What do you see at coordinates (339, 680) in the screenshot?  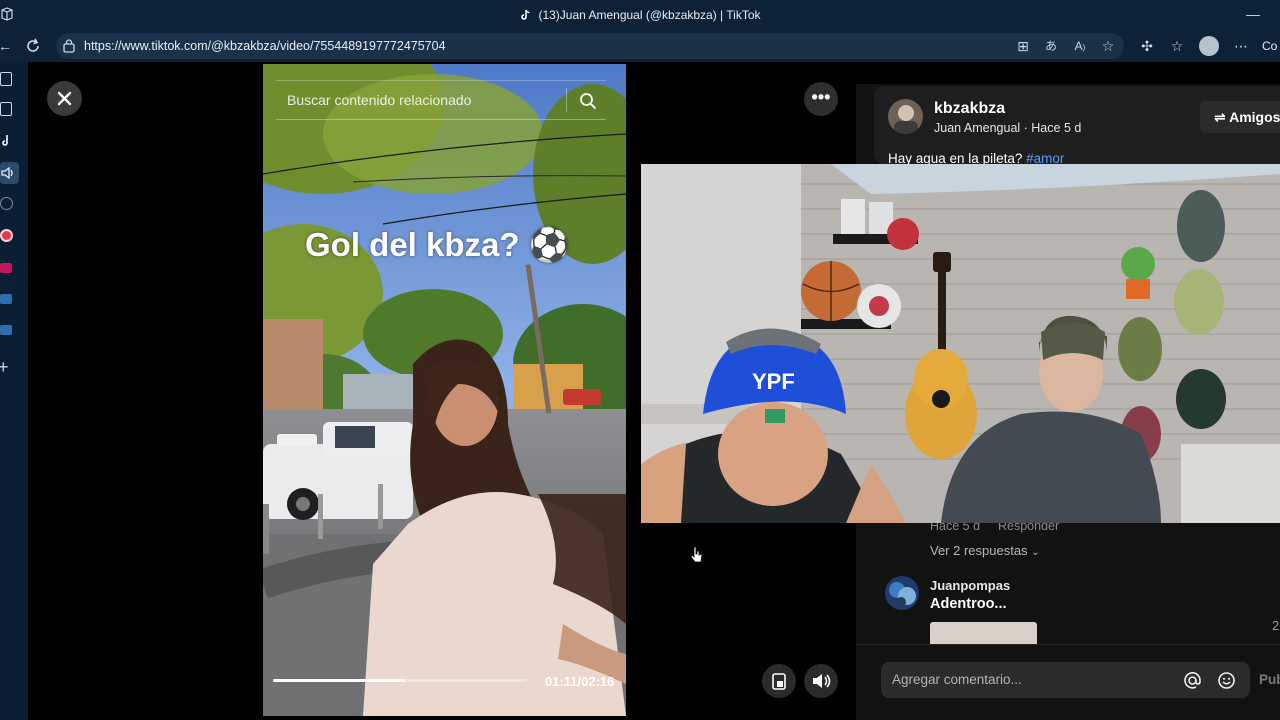 I see `video-progress-fill` at bounding box center [339, 680].